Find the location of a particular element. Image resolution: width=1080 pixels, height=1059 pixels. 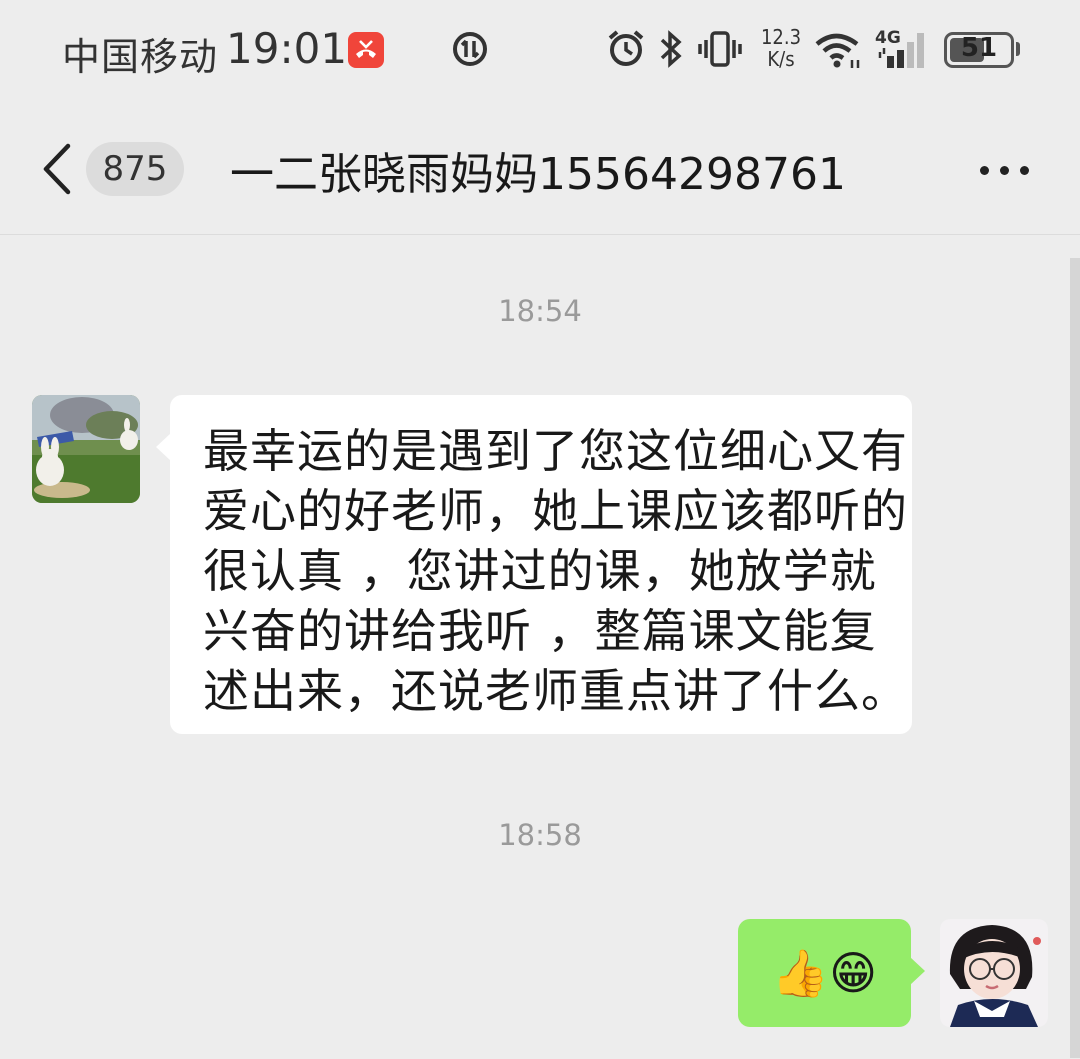

message-text-line: 述出来，还说老师重点讲了什么。 is located at coordinates (555, 691).